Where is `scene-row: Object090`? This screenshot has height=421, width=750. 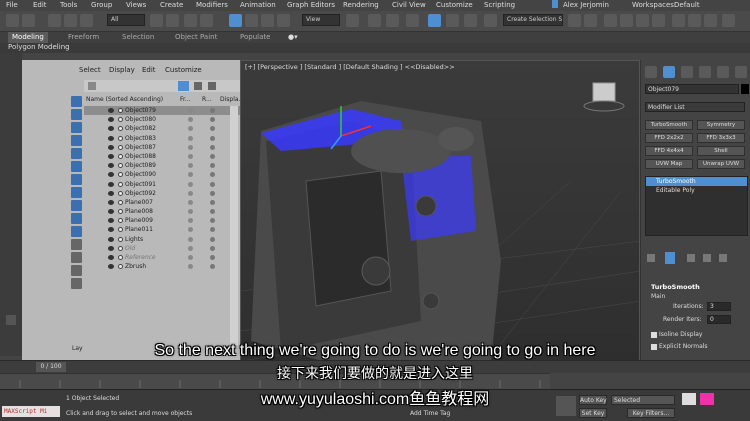
scene-row: Object090 is located at coordinates (162, 174).